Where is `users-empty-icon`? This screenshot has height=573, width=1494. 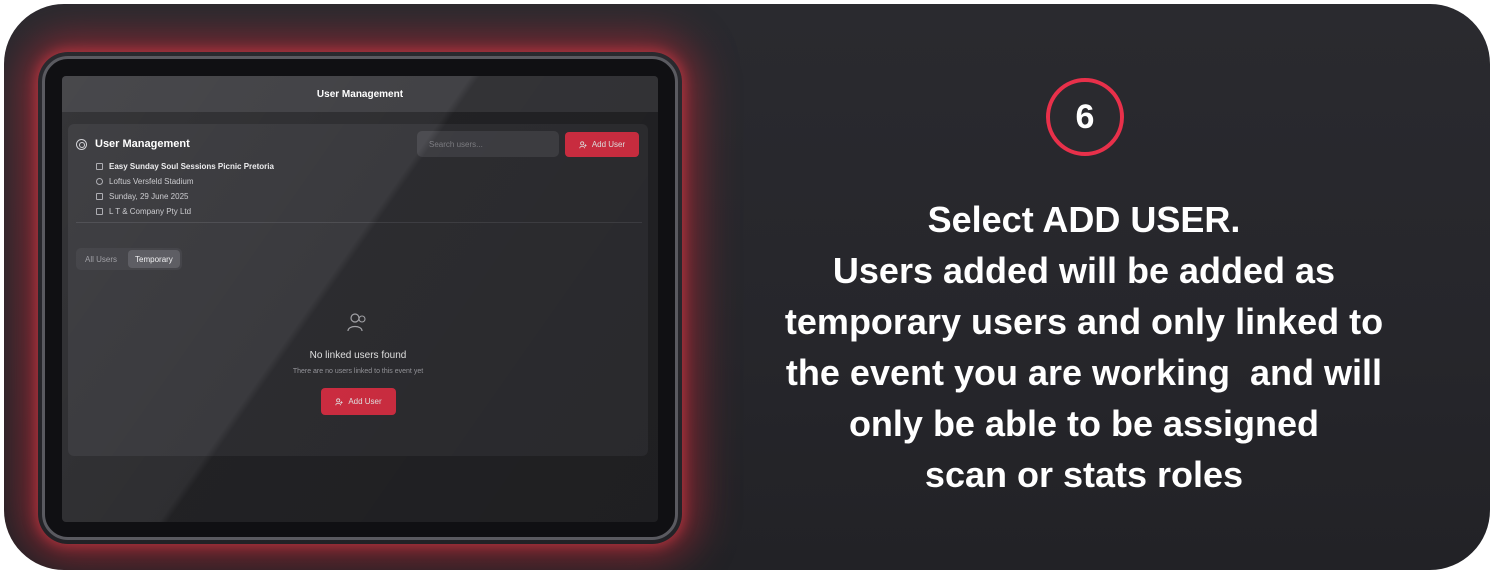
users-empty-icon is located at coordinates (356, 322).